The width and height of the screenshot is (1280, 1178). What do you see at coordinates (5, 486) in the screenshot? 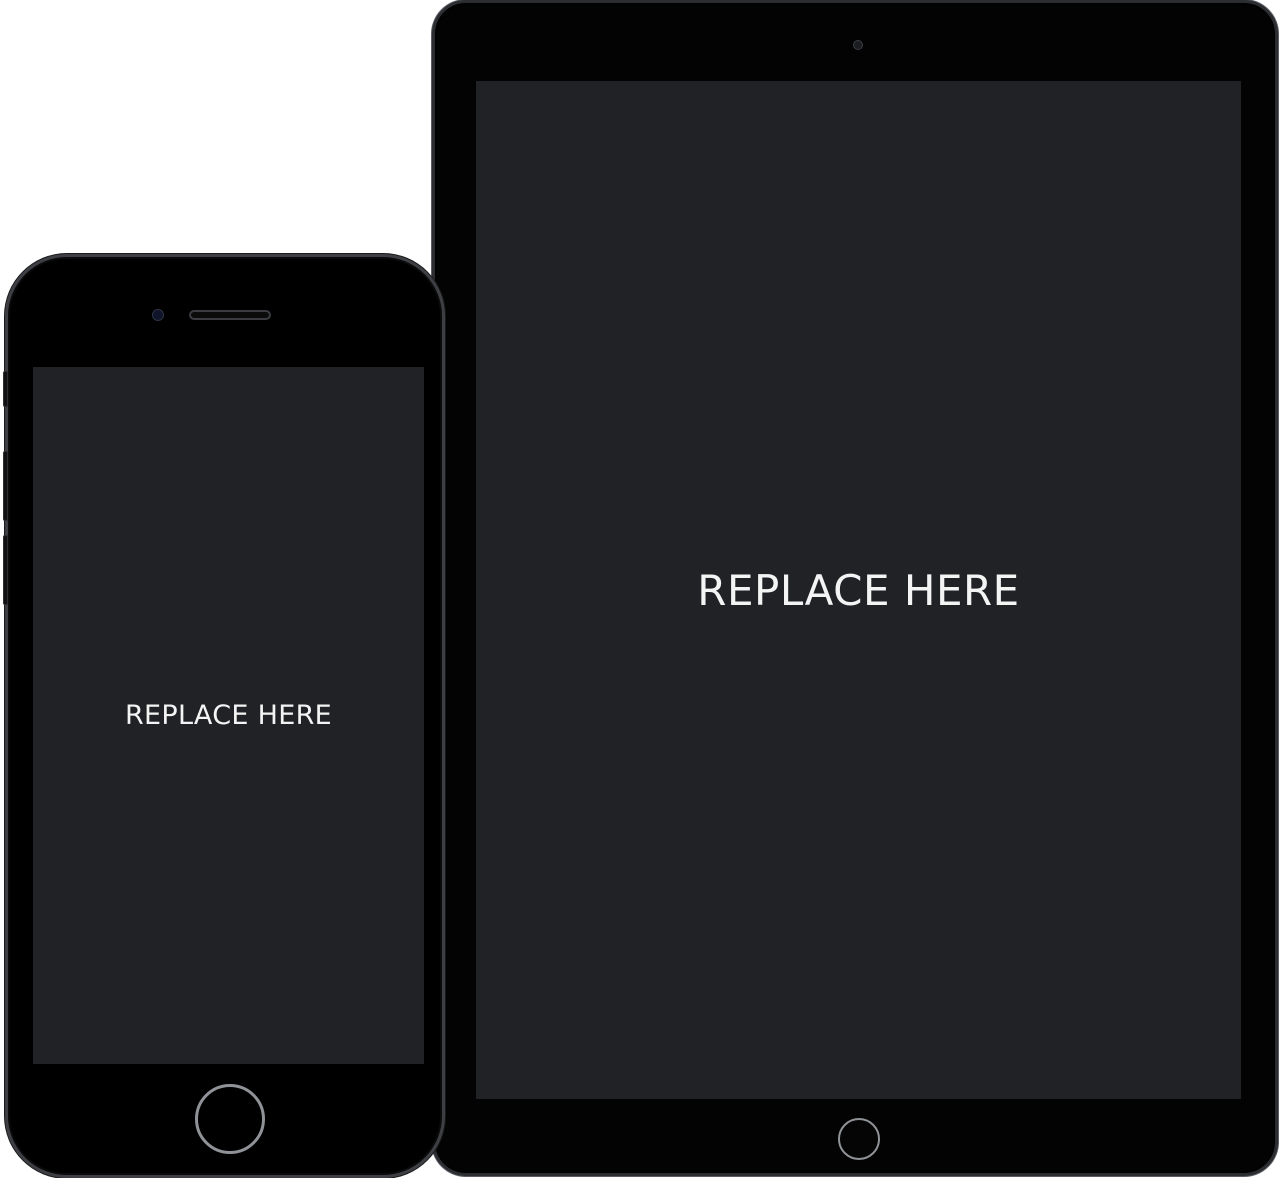
I see `volume-up-button-icon` at bounding box center [5, 486].